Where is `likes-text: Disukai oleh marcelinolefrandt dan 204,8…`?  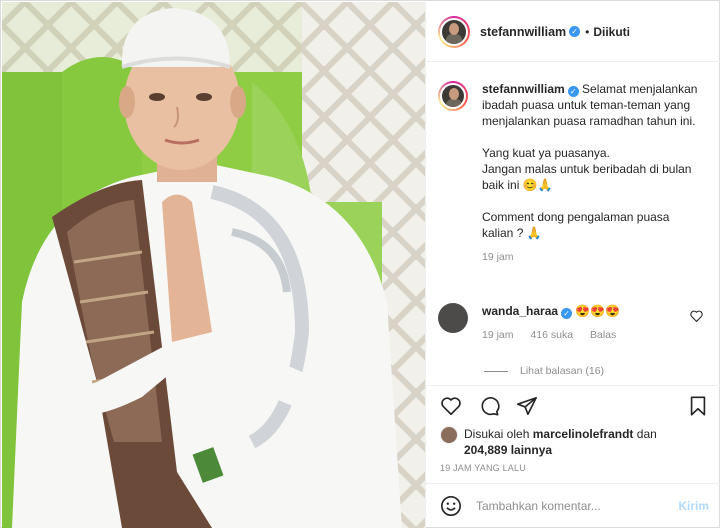 likes-text: Disukai oleh marcelinolefrandt dan 204,8… is located at coordinates (584, 442).